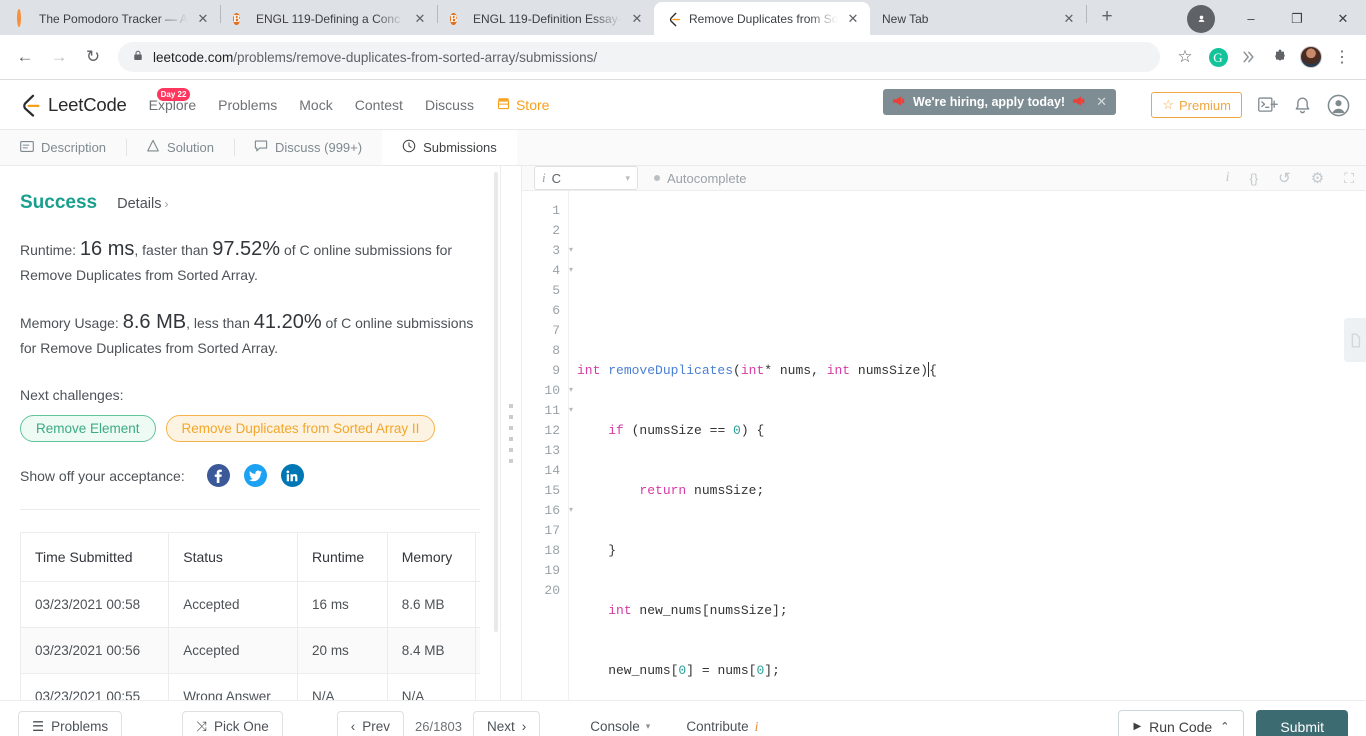 The width and height of the screenshot is (1366, 736). I want to click on tab-solution: Solution, so click(180, 147).